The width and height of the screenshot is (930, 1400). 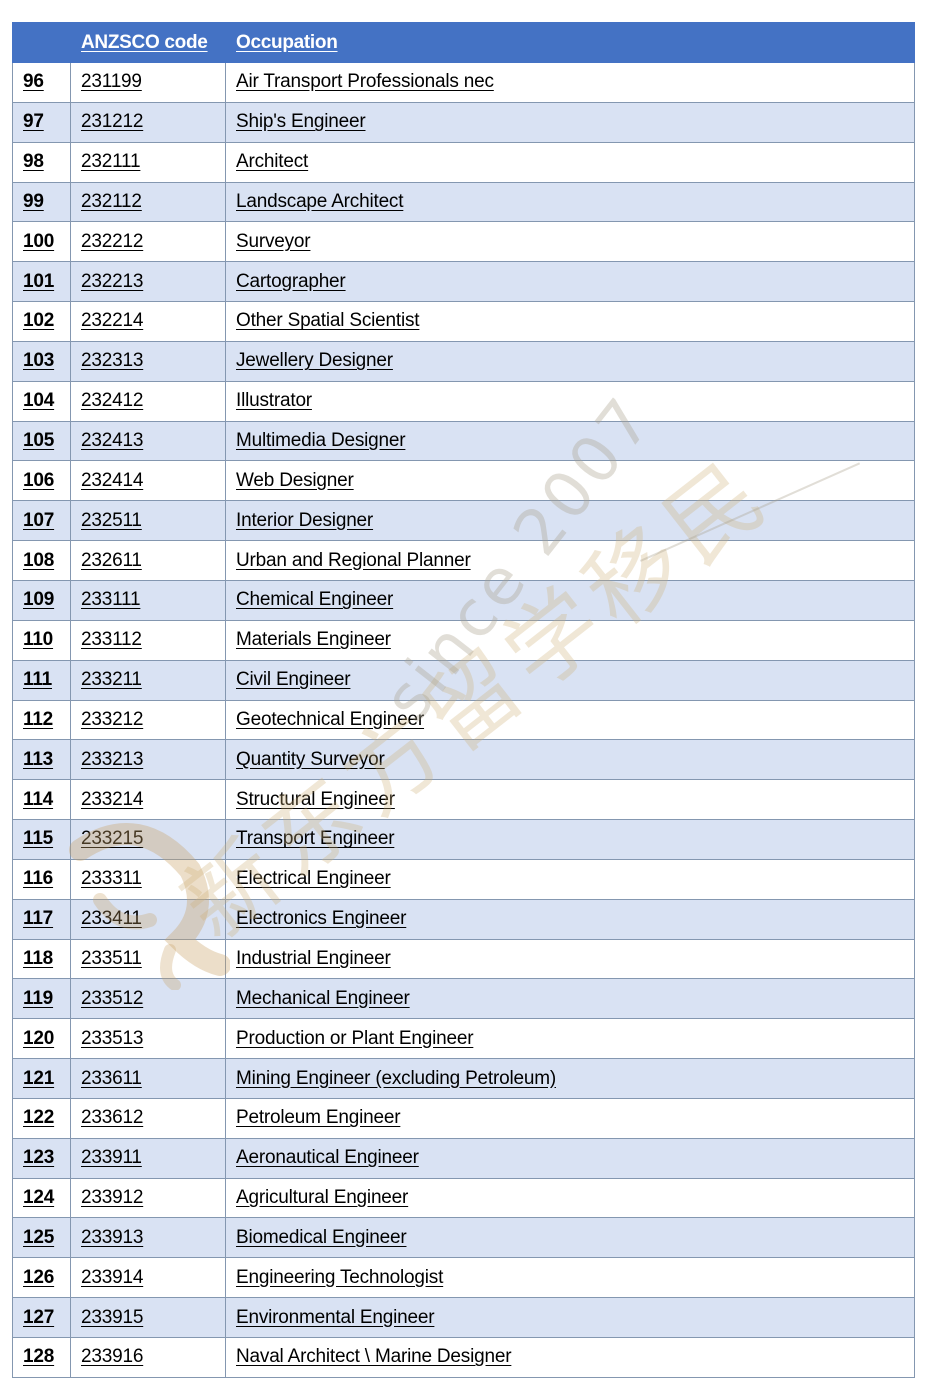 I want to click on anzsco-code-link: 233512, so click(x=148, y=999).